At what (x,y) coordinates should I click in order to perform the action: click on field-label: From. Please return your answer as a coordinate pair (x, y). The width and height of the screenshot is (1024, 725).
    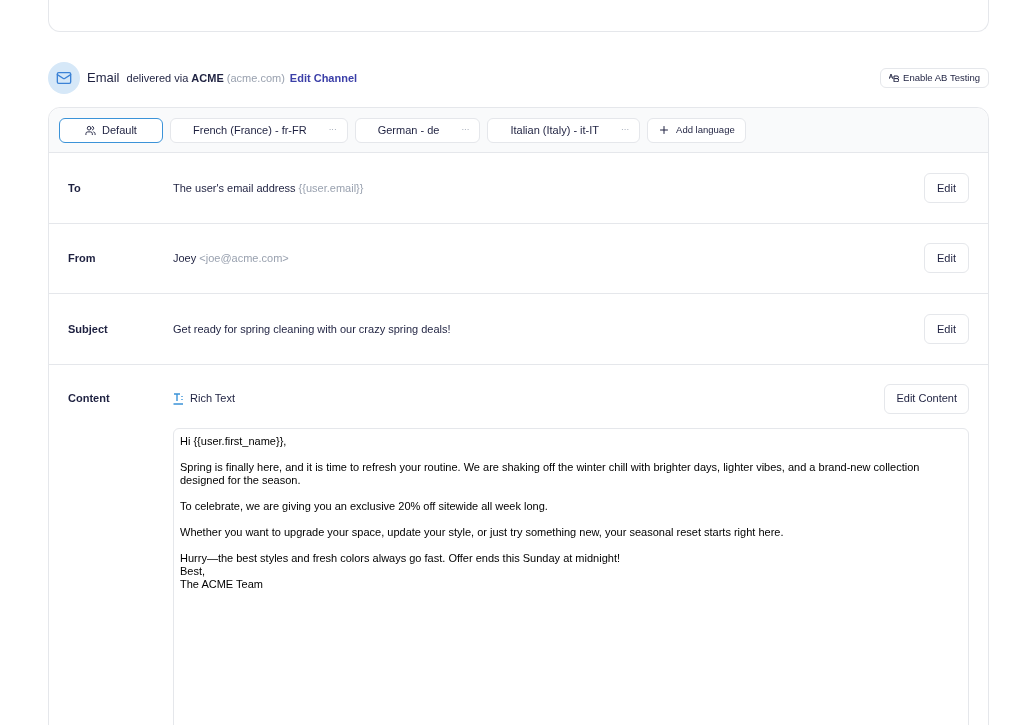
    Looking at the image, I should click on (82, 258).